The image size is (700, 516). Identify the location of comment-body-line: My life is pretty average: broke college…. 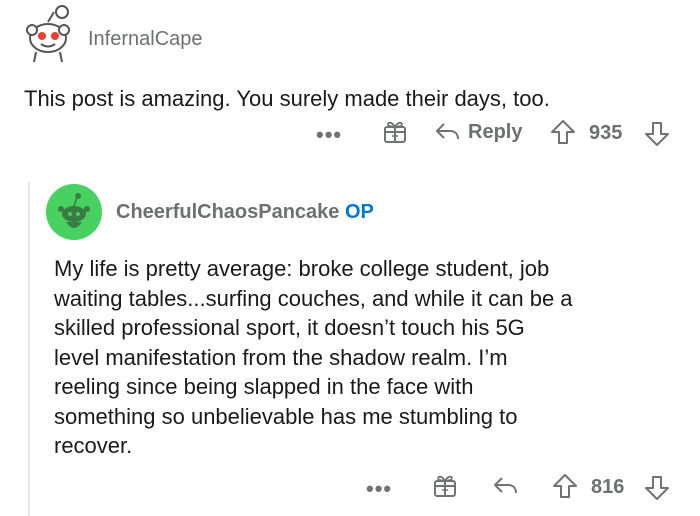
(302, 268).